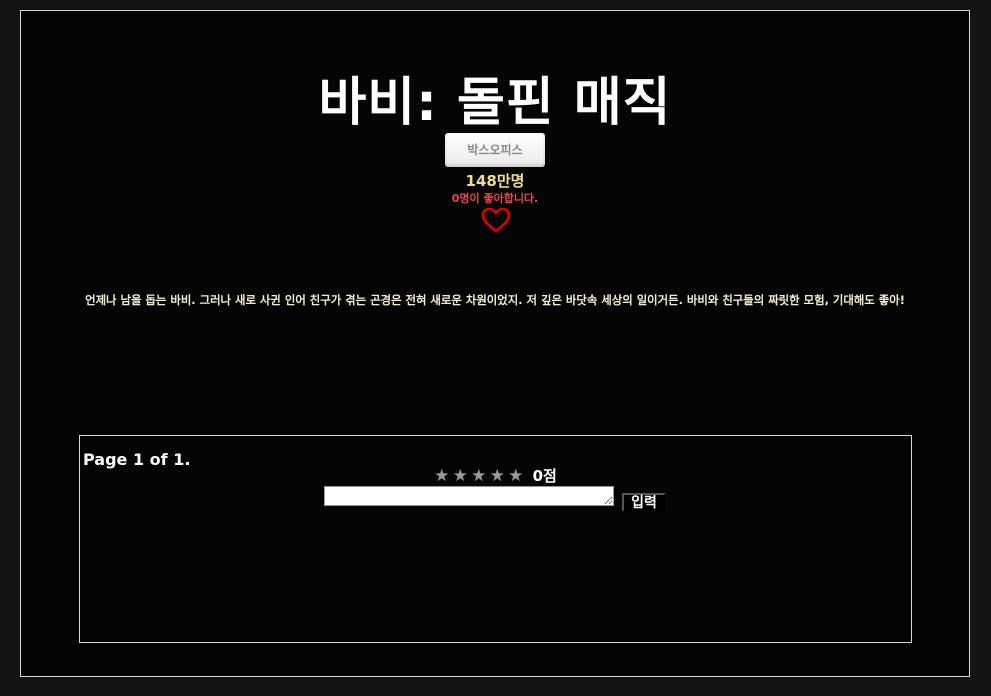  What do you see at coordinates (495, 103) in the screenshot?
I see `movie-title: 바비: 돌핀 매직` at bounding box center [495, 103].